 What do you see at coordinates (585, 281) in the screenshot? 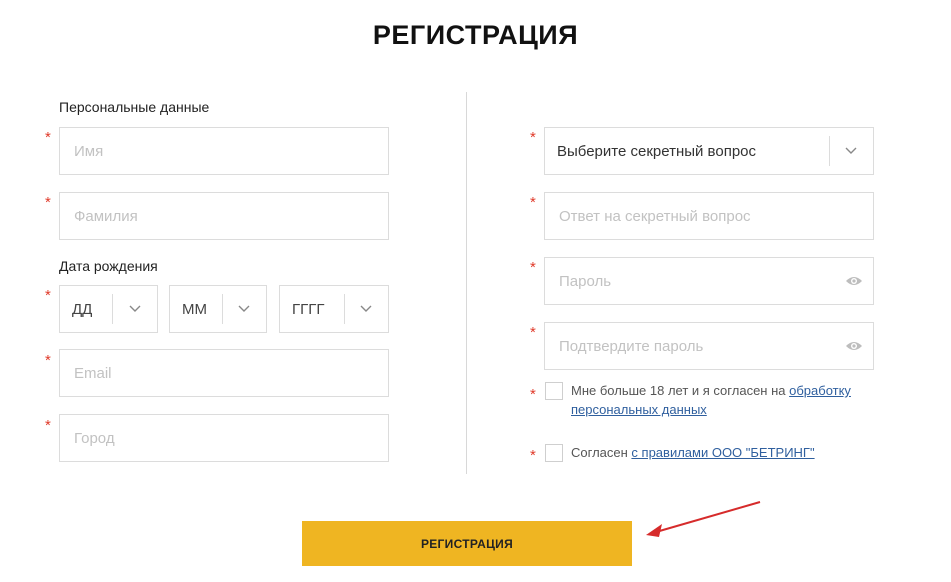
I see `password-placeholder: Пароль` at bounding box center [585, 281].